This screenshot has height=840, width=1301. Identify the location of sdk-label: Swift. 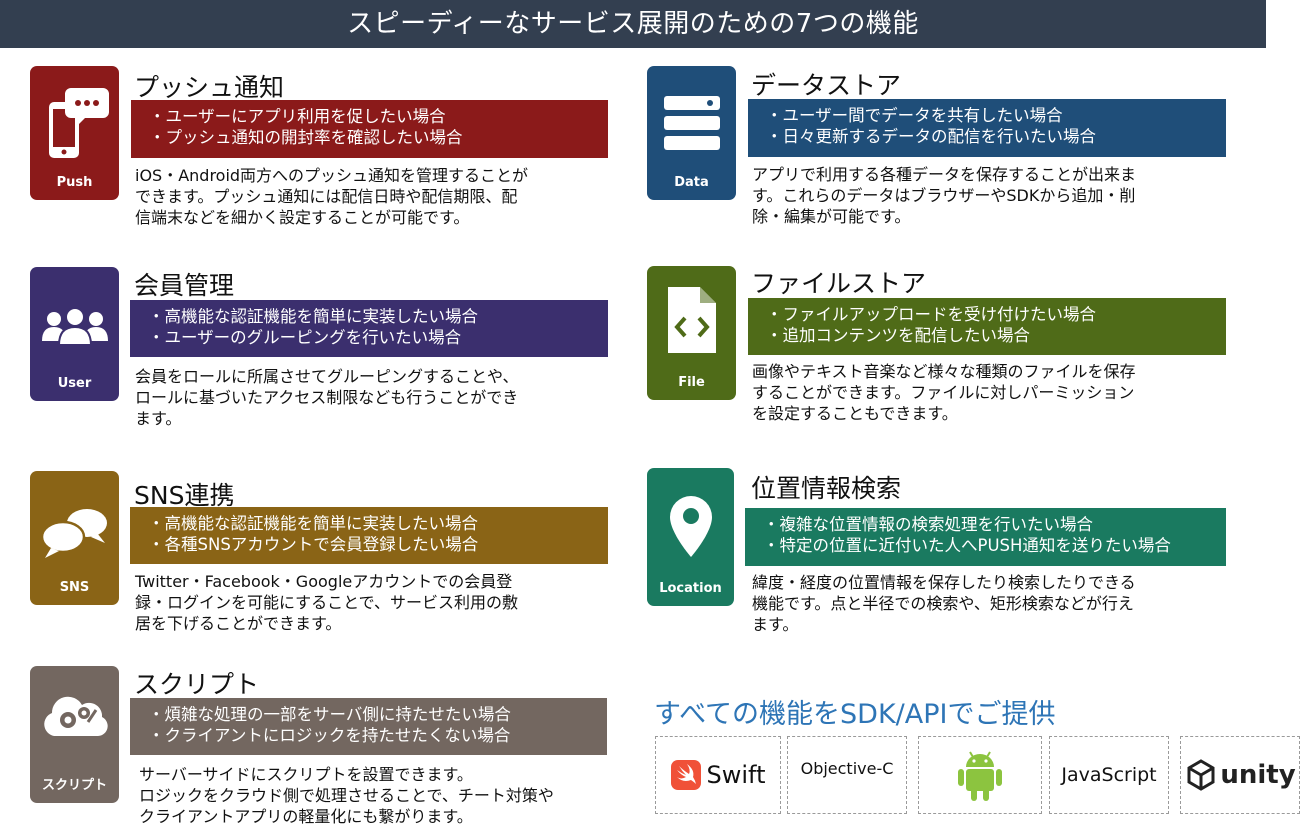
(736, 775).